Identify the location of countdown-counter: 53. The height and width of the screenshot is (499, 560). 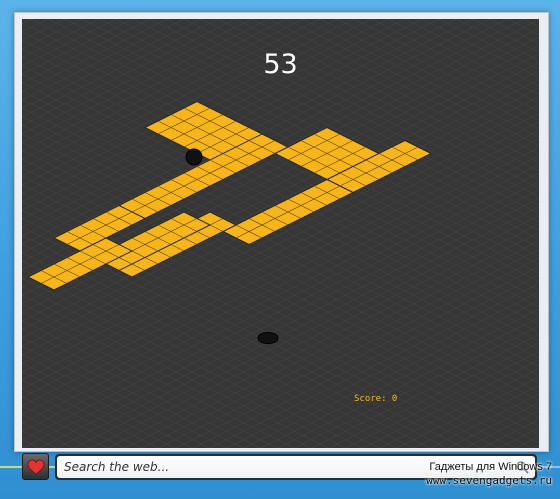
(280, 64).